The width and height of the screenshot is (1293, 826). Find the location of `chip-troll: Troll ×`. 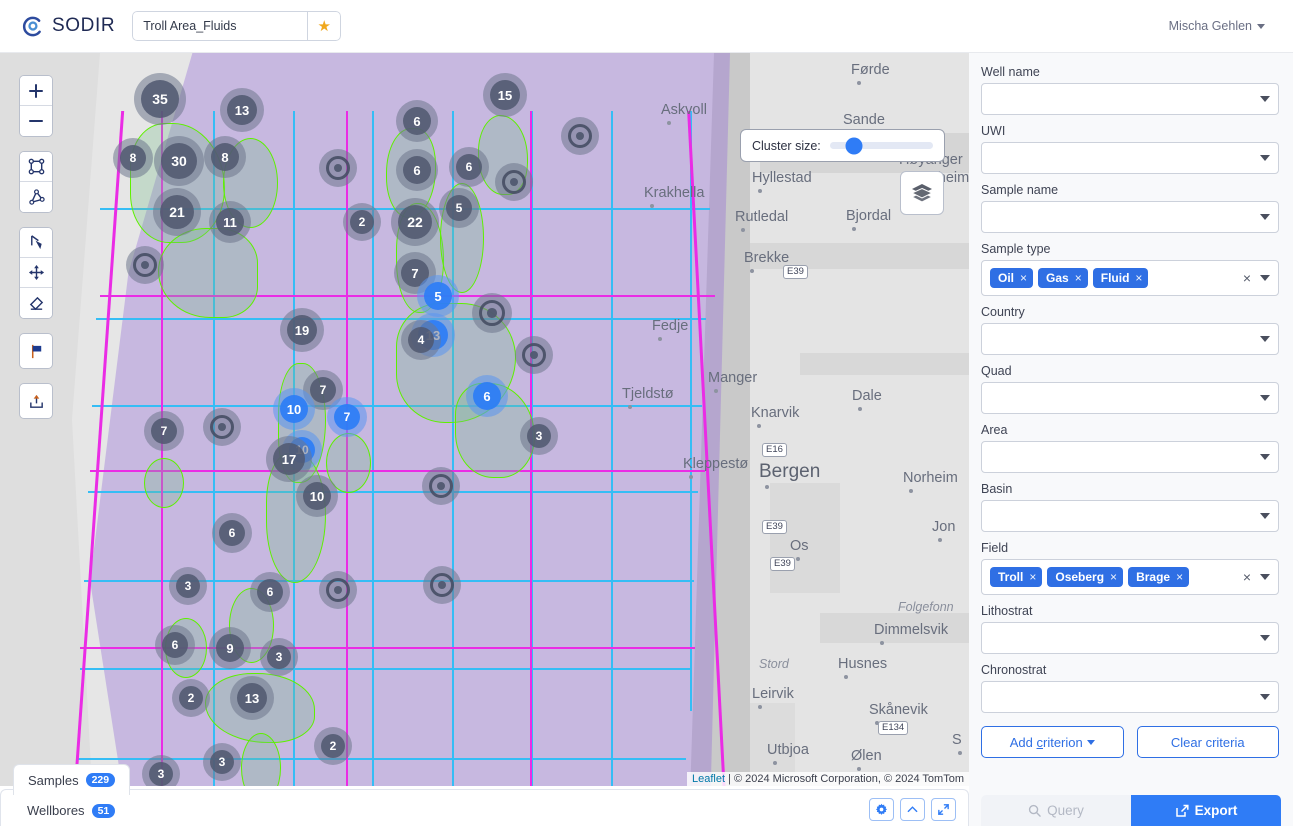

chip-troll: Troll × is located at coordinates (1016, 577).